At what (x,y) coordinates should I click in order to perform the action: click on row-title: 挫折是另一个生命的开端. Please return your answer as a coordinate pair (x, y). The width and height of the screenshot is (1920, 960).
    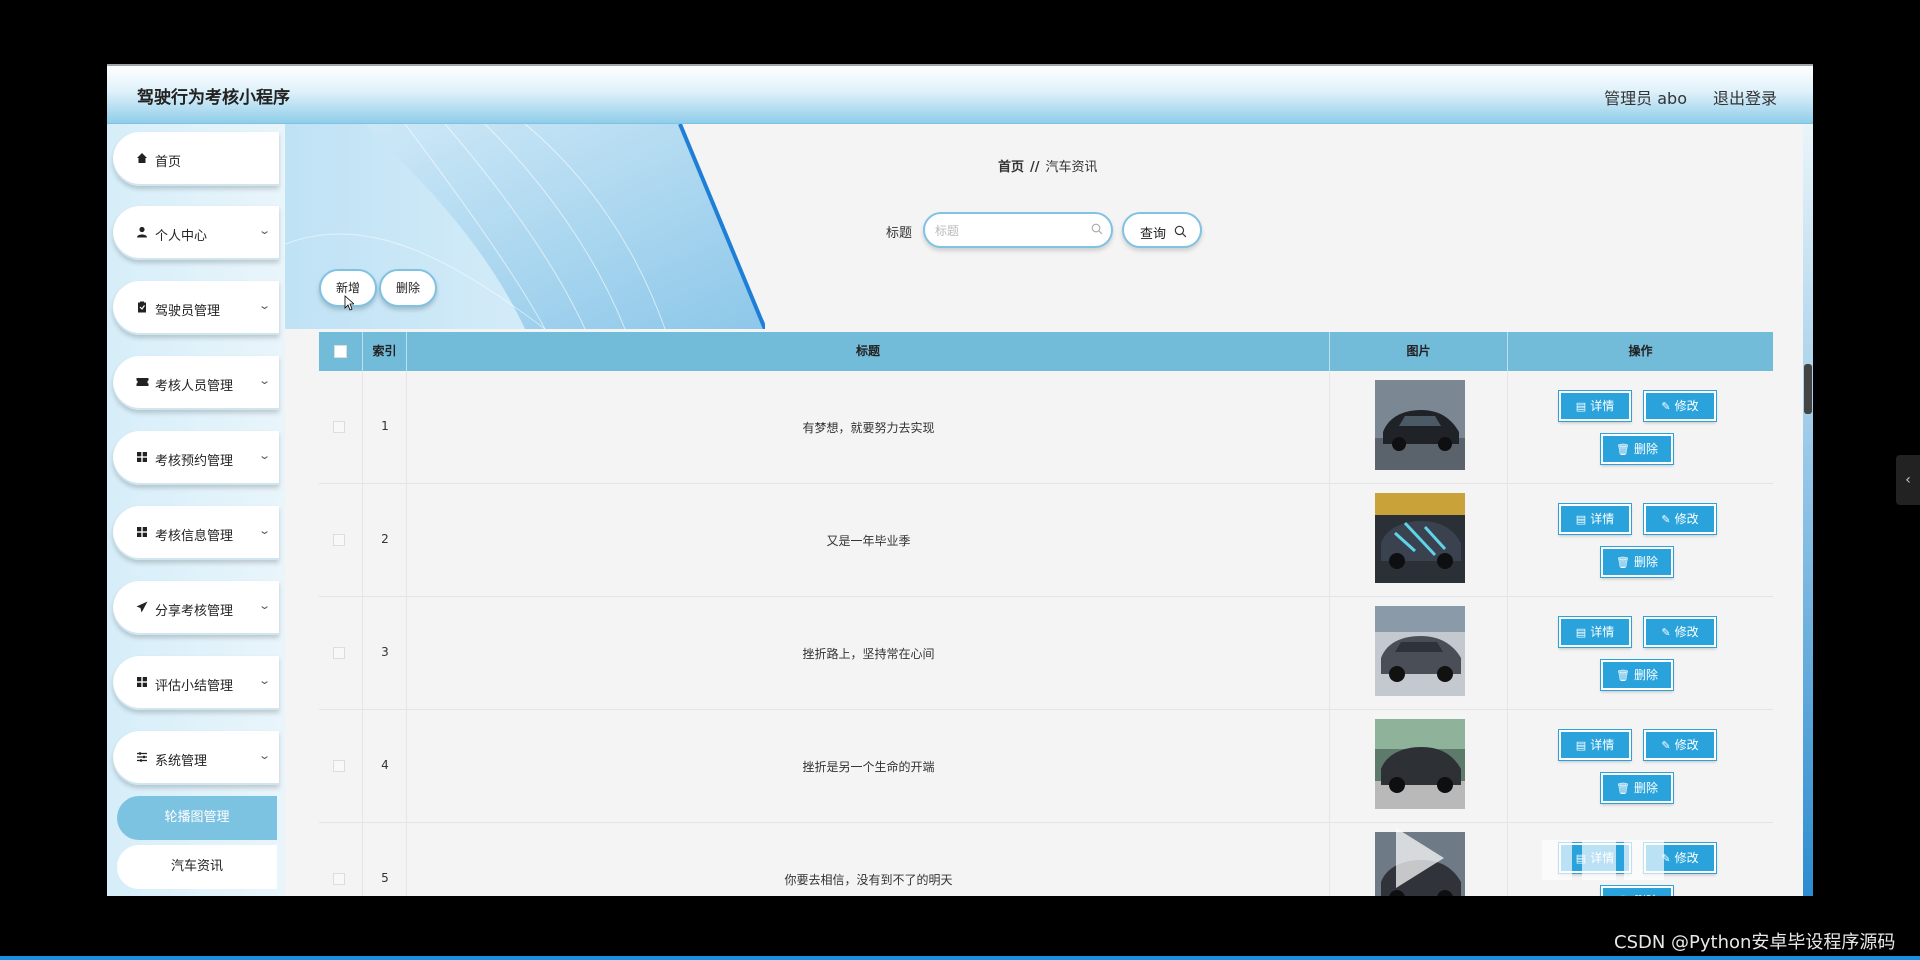
    Looking at the image, I should click on (868, 767).